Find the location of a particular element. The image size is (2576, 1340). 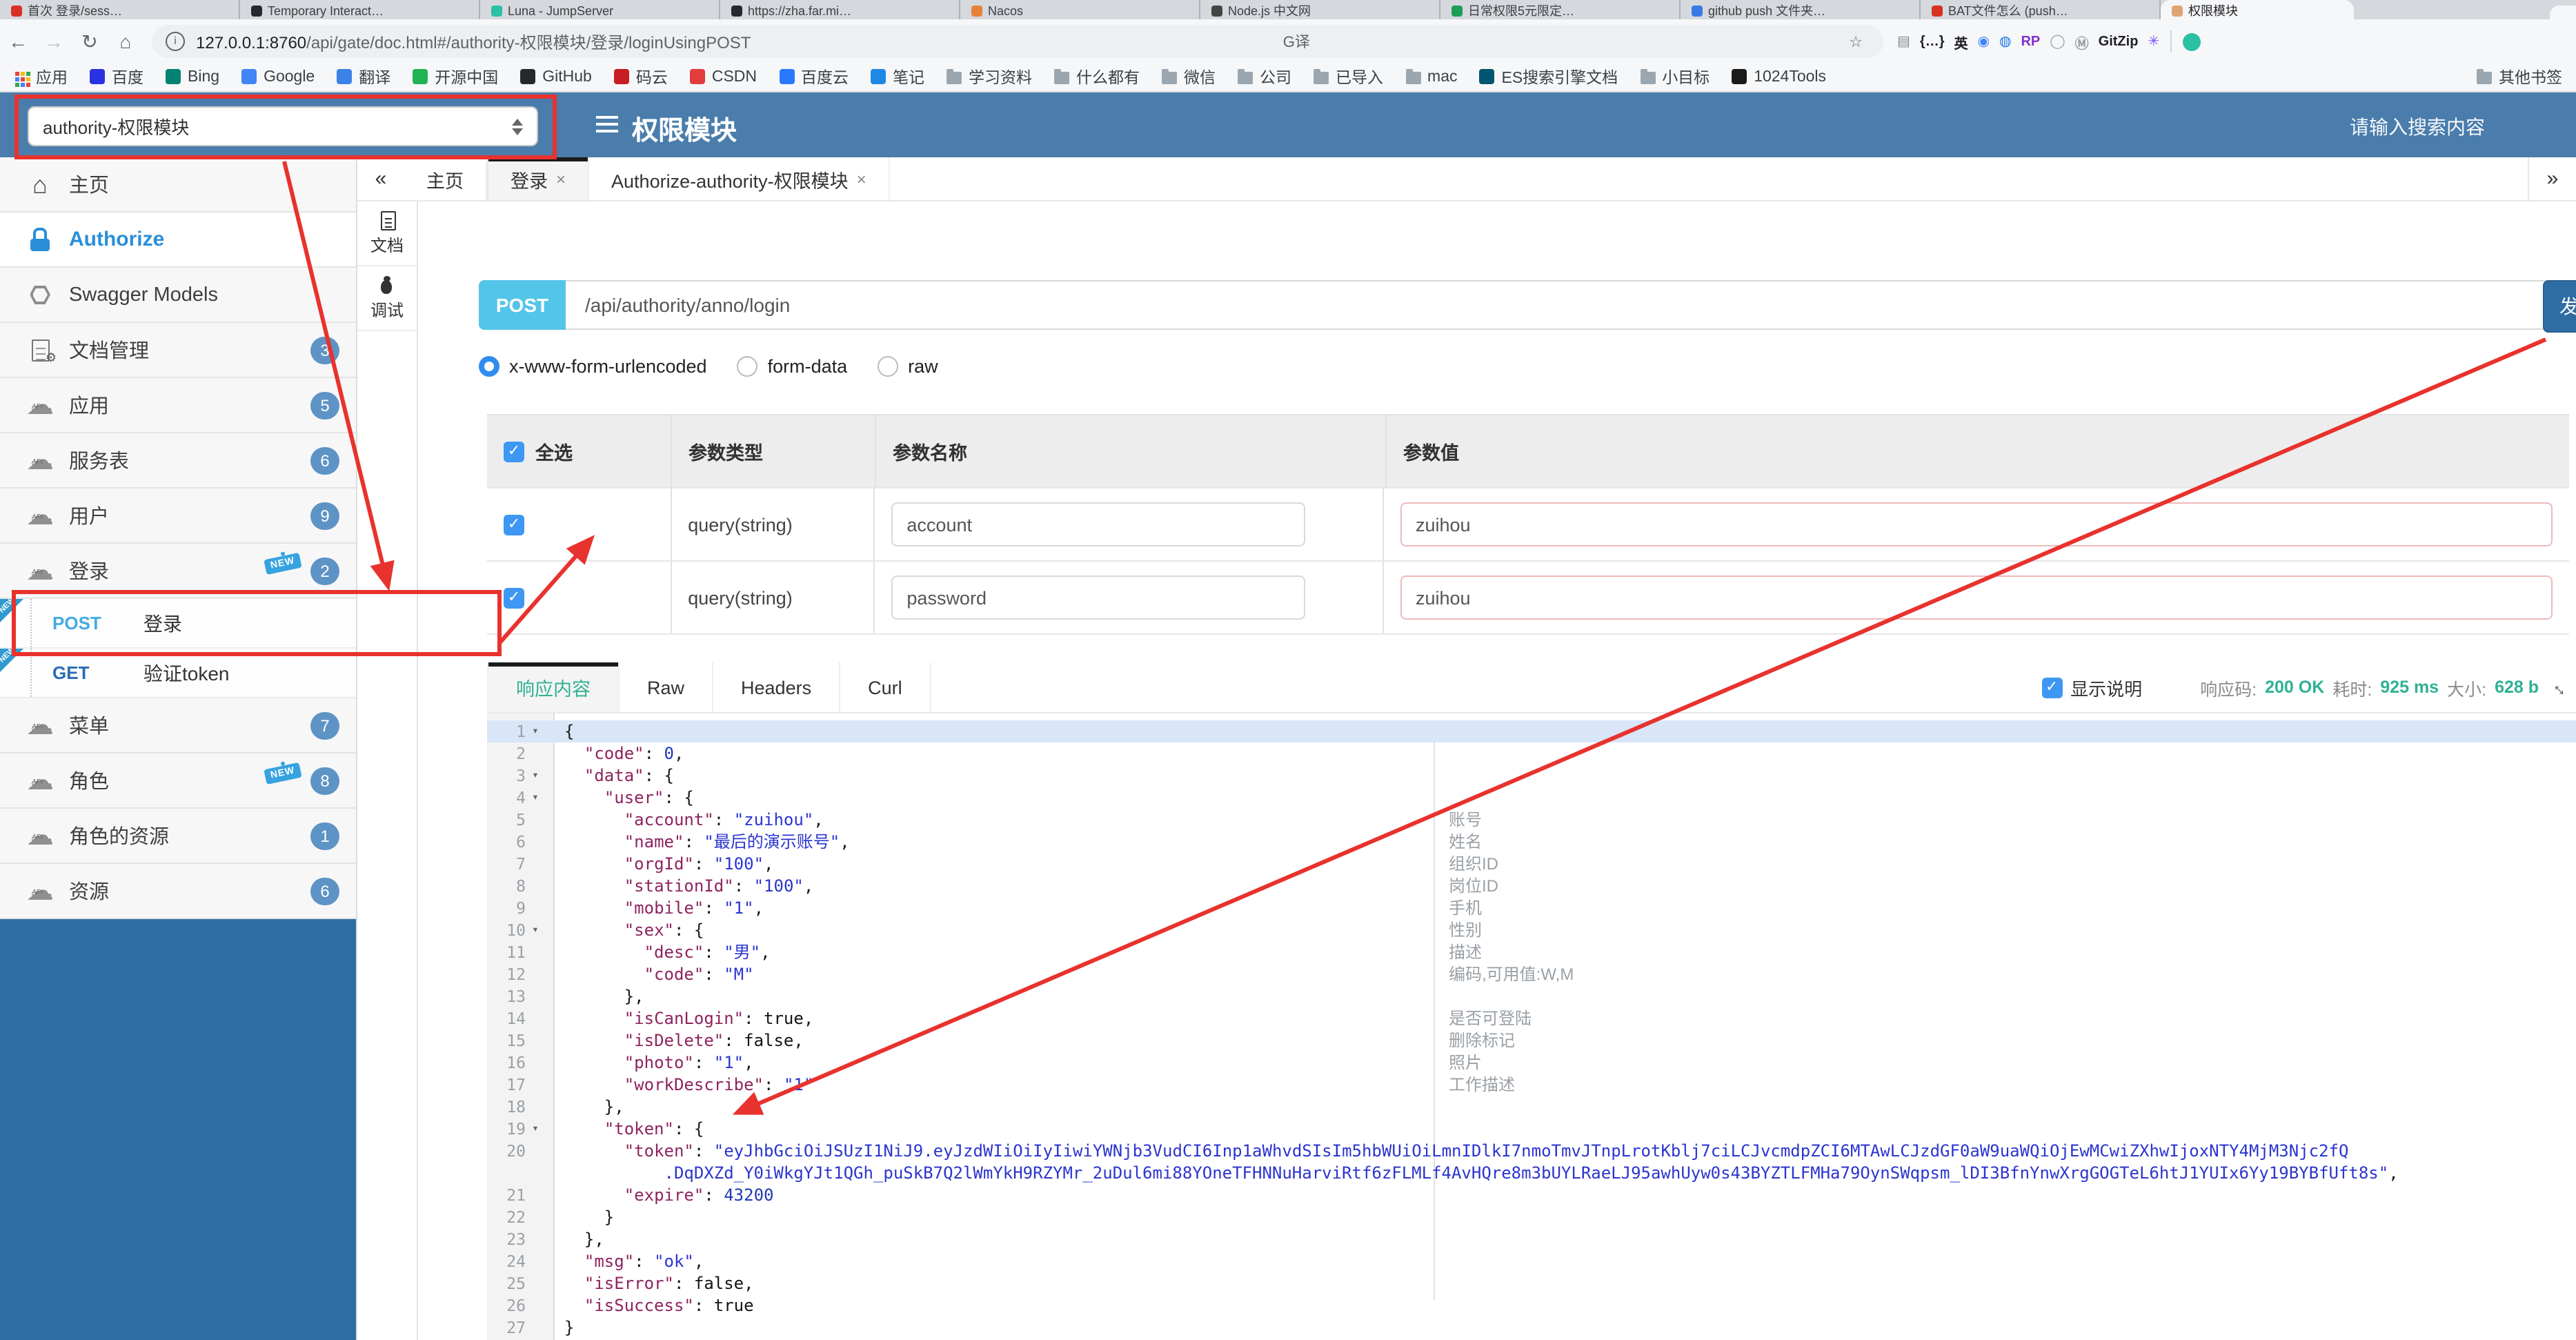

body-type-radio: x-www-form-urlencoded is located at coordinates (593, 366).